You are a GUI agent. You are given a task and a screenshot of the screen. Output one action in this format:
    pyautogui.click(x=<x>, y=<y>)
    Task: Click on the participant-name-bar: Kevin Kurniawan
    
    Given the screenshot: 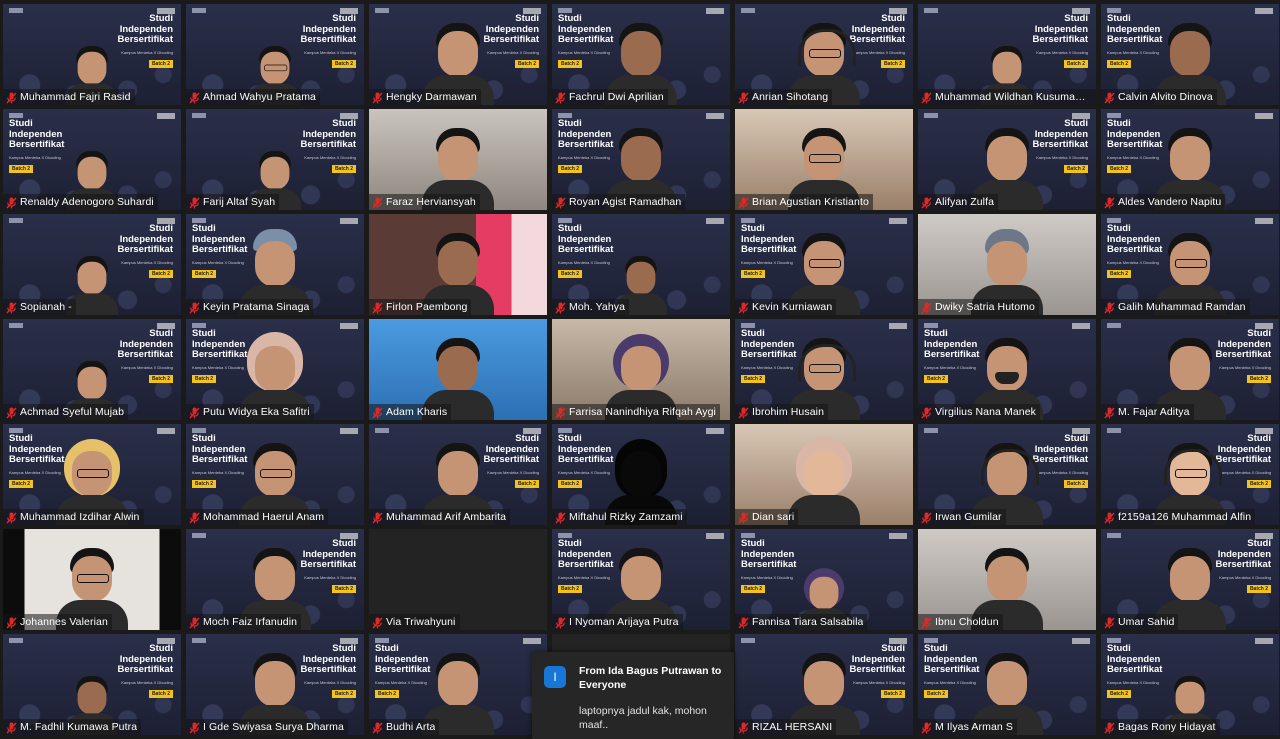 What is the action you would take?
    pyautogui.click(x=786, y=307)
    